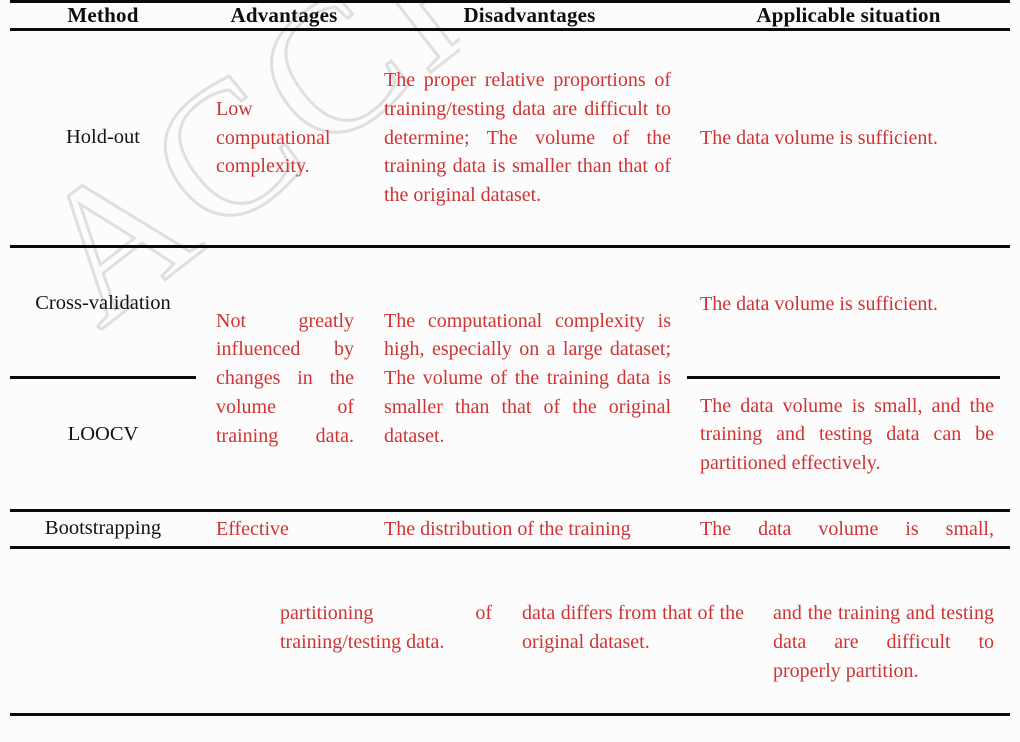 Image resolution: width=1020 pixels, height=742 pixels. What do you see at coordinates (386, 627) in the screenshot?
I see `advantages-text-continuation: partitioning of training/testing data.` at bounding box center [386, 627].